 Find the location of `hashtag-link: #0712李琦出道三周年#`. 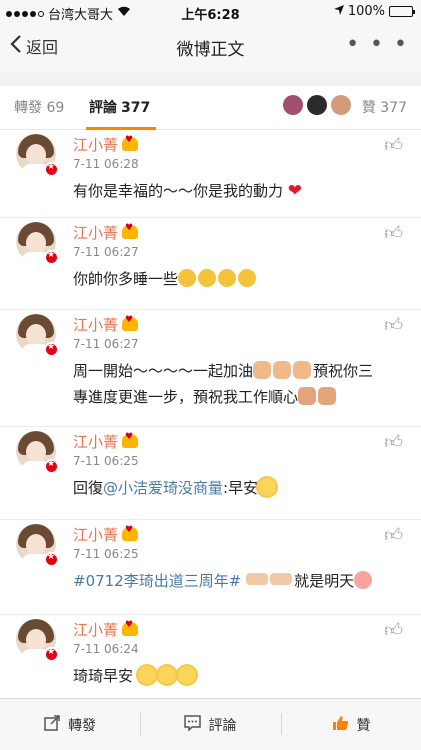

hashtag-link: #0712李琦出道三周年# is located at coordinates (157, 581).